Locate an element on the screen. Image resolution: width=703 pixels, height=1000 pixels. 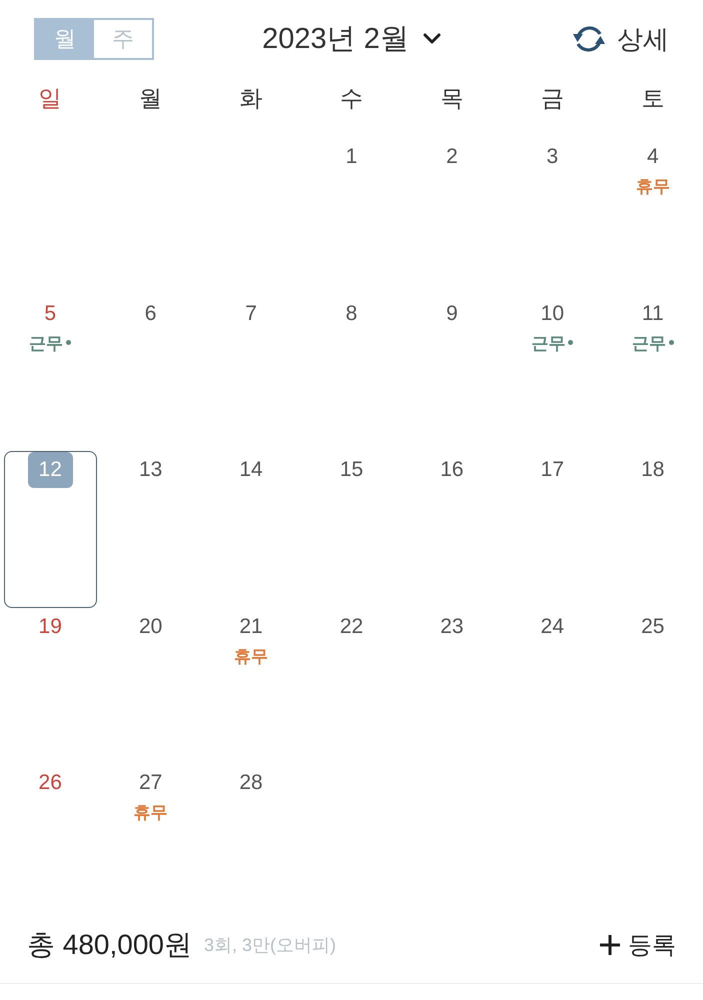
day-number: 27 is located at coordinates (151, 783).